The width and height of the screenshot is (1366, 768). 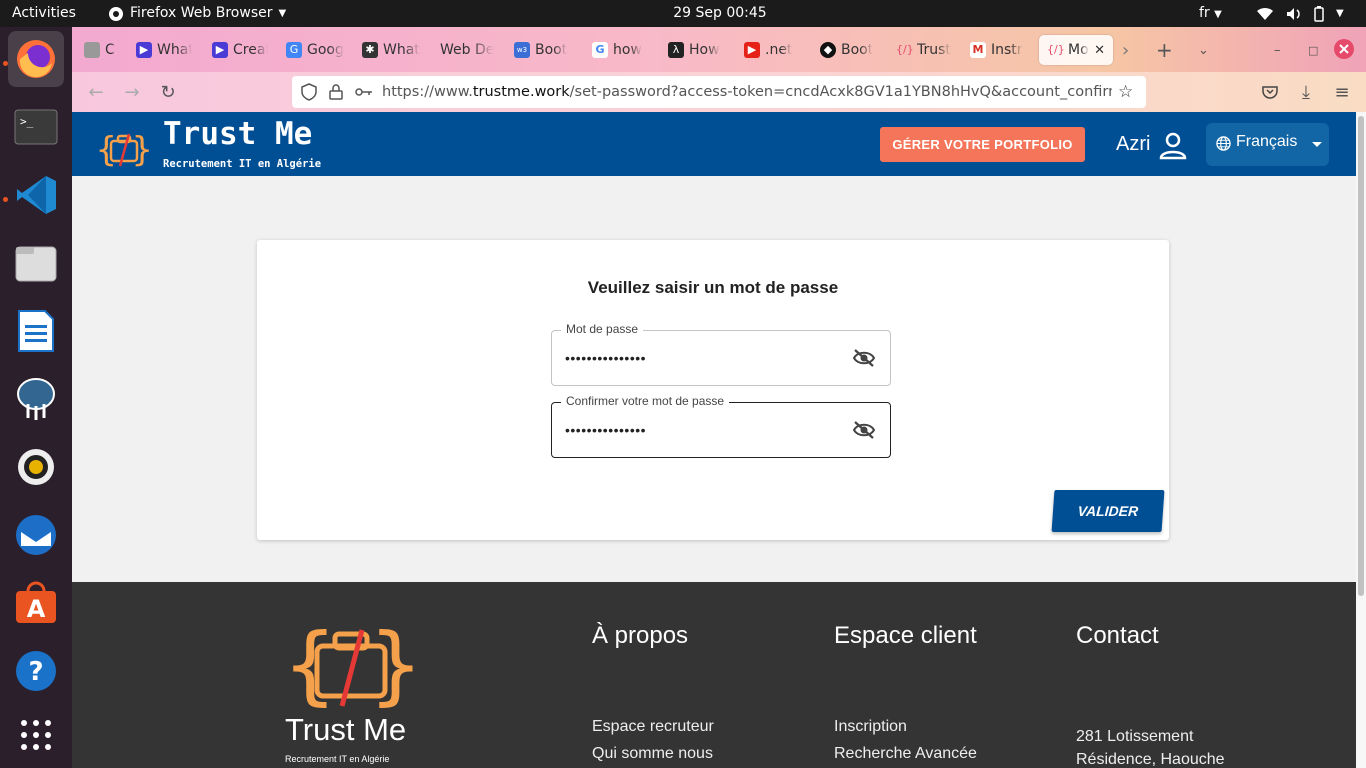 What do you see at coordinates (1208, 50) in the screenshot?
I see `list-all-tabs-button: ⌄` at bounding box center [1208, 50].